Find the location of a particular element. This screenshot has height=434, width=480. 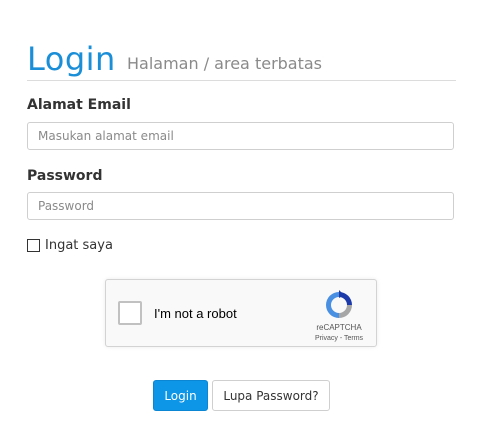

login-button: Login is located at coordinates (180, 395).